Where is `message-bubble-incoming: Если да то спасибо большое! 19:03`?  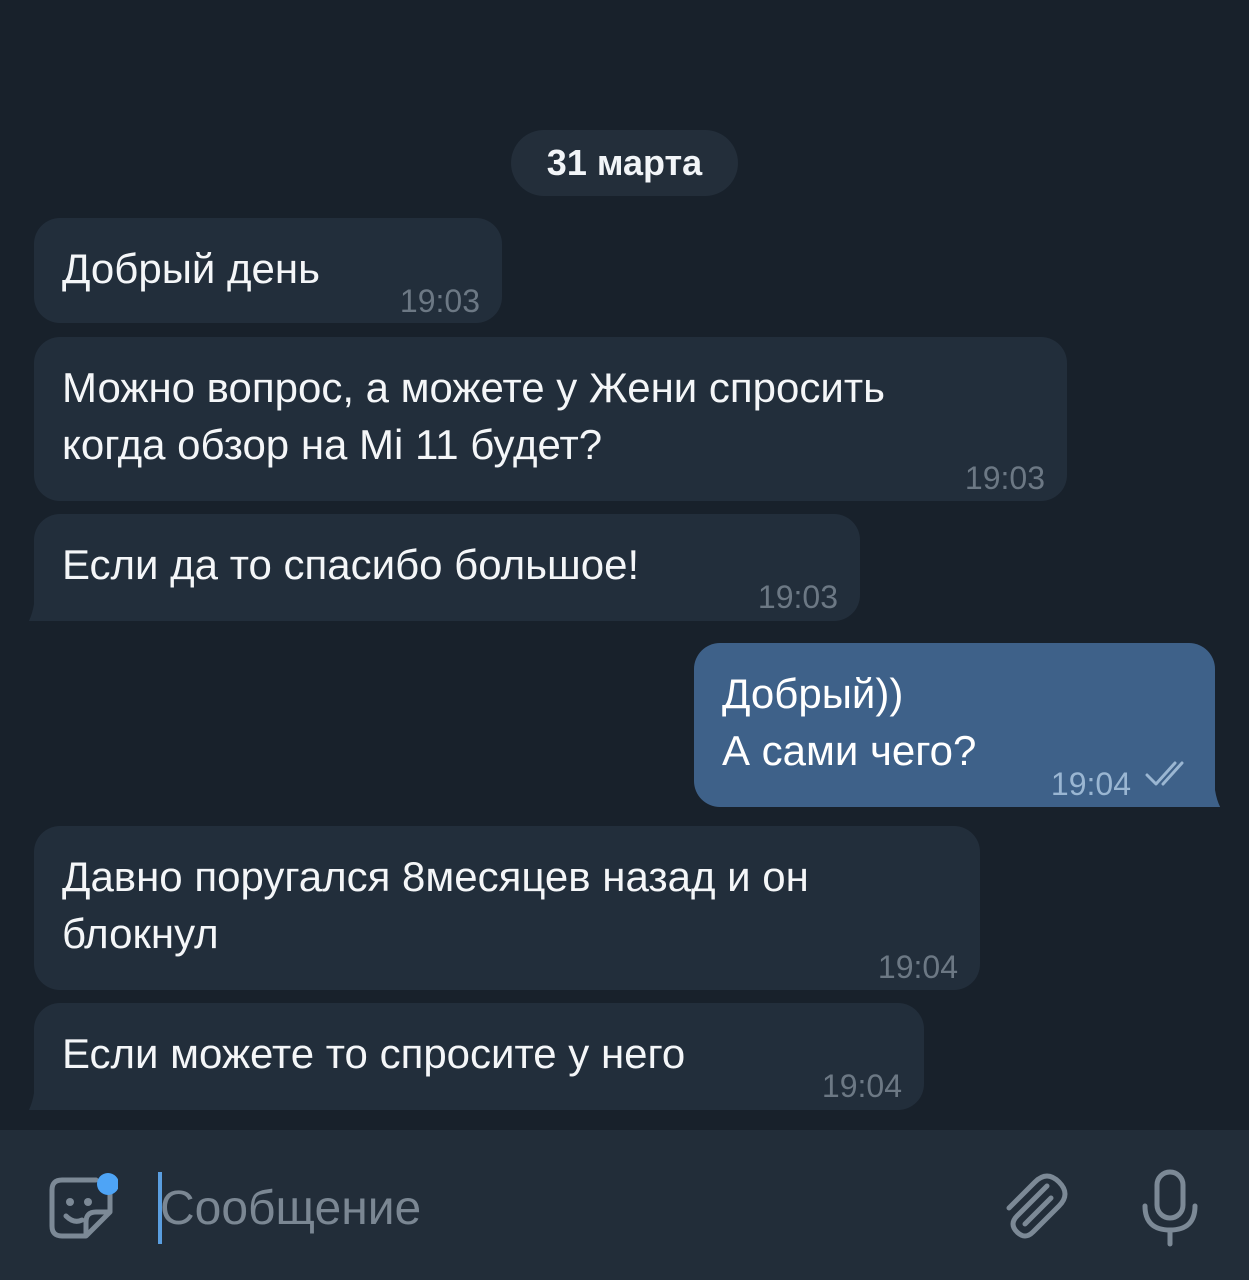
message-bubble-incoming: Если да то спасибо большое! 19:03 is located at coordinates (444, 567).